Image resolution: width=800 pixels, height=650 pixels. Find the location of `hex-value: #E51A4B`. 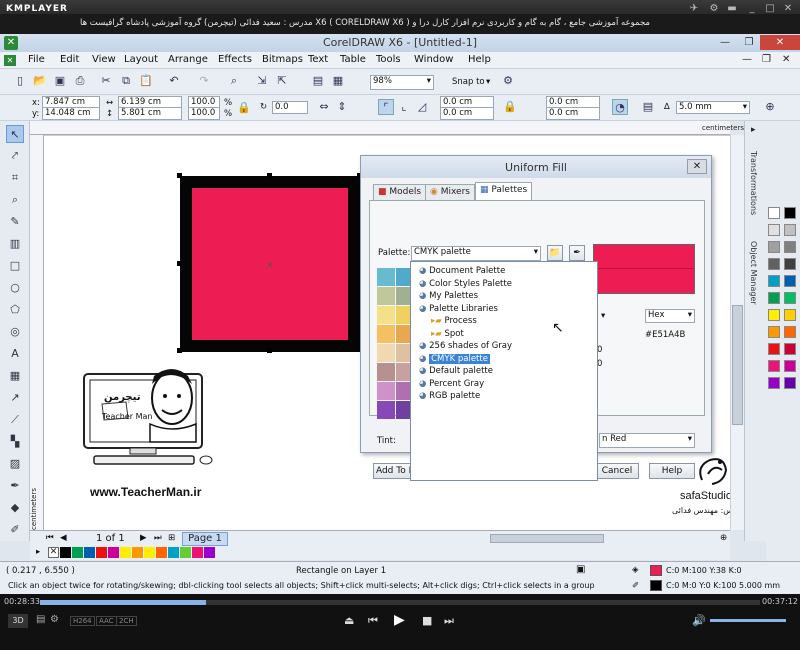

hex-value: #E51A4B is located at coordinates (665, 335).